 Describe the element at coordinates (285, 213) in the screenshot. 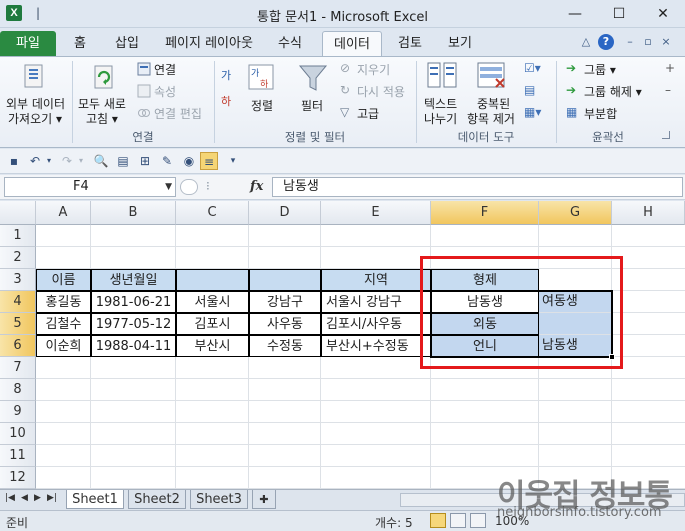

I see `column-header-d: D` at that location.